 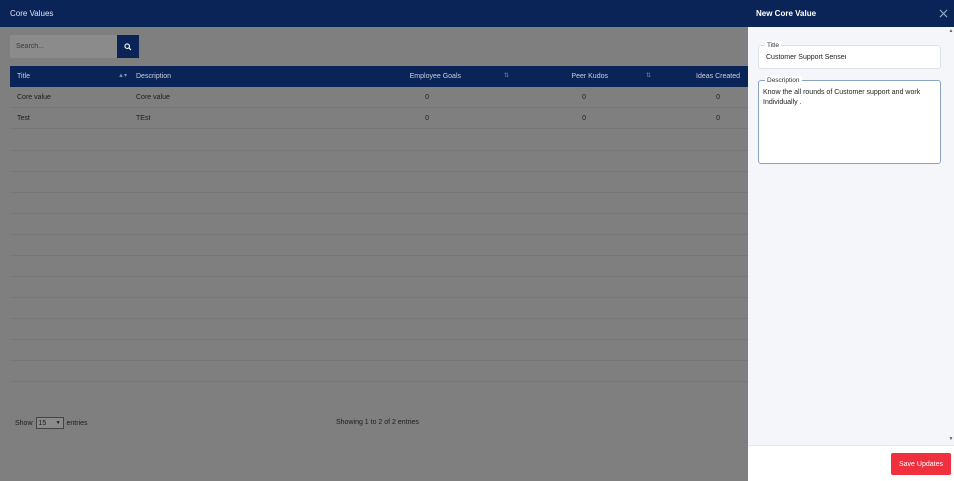 I want to click on cell-title: Test, so click(x=23, y=118).